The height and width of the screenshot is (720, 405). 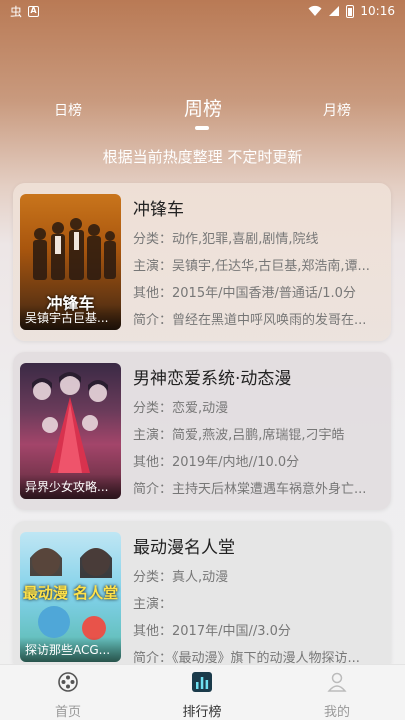 I want to click on item-title: 男神恋爱系统·动态漫, so click(x=258, y=376).